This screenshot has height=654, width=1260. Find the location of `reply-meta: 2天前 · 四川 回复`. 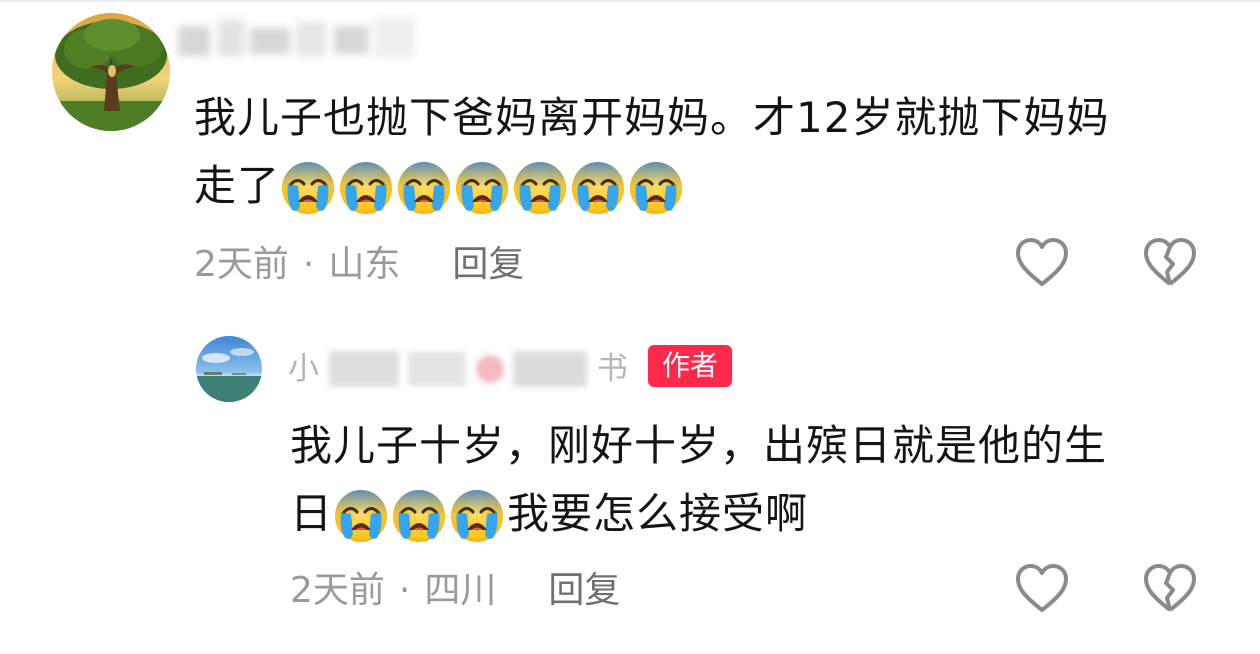

reply-meta: 2天前 · 四川 回复 is located at coordinates (455, 591).